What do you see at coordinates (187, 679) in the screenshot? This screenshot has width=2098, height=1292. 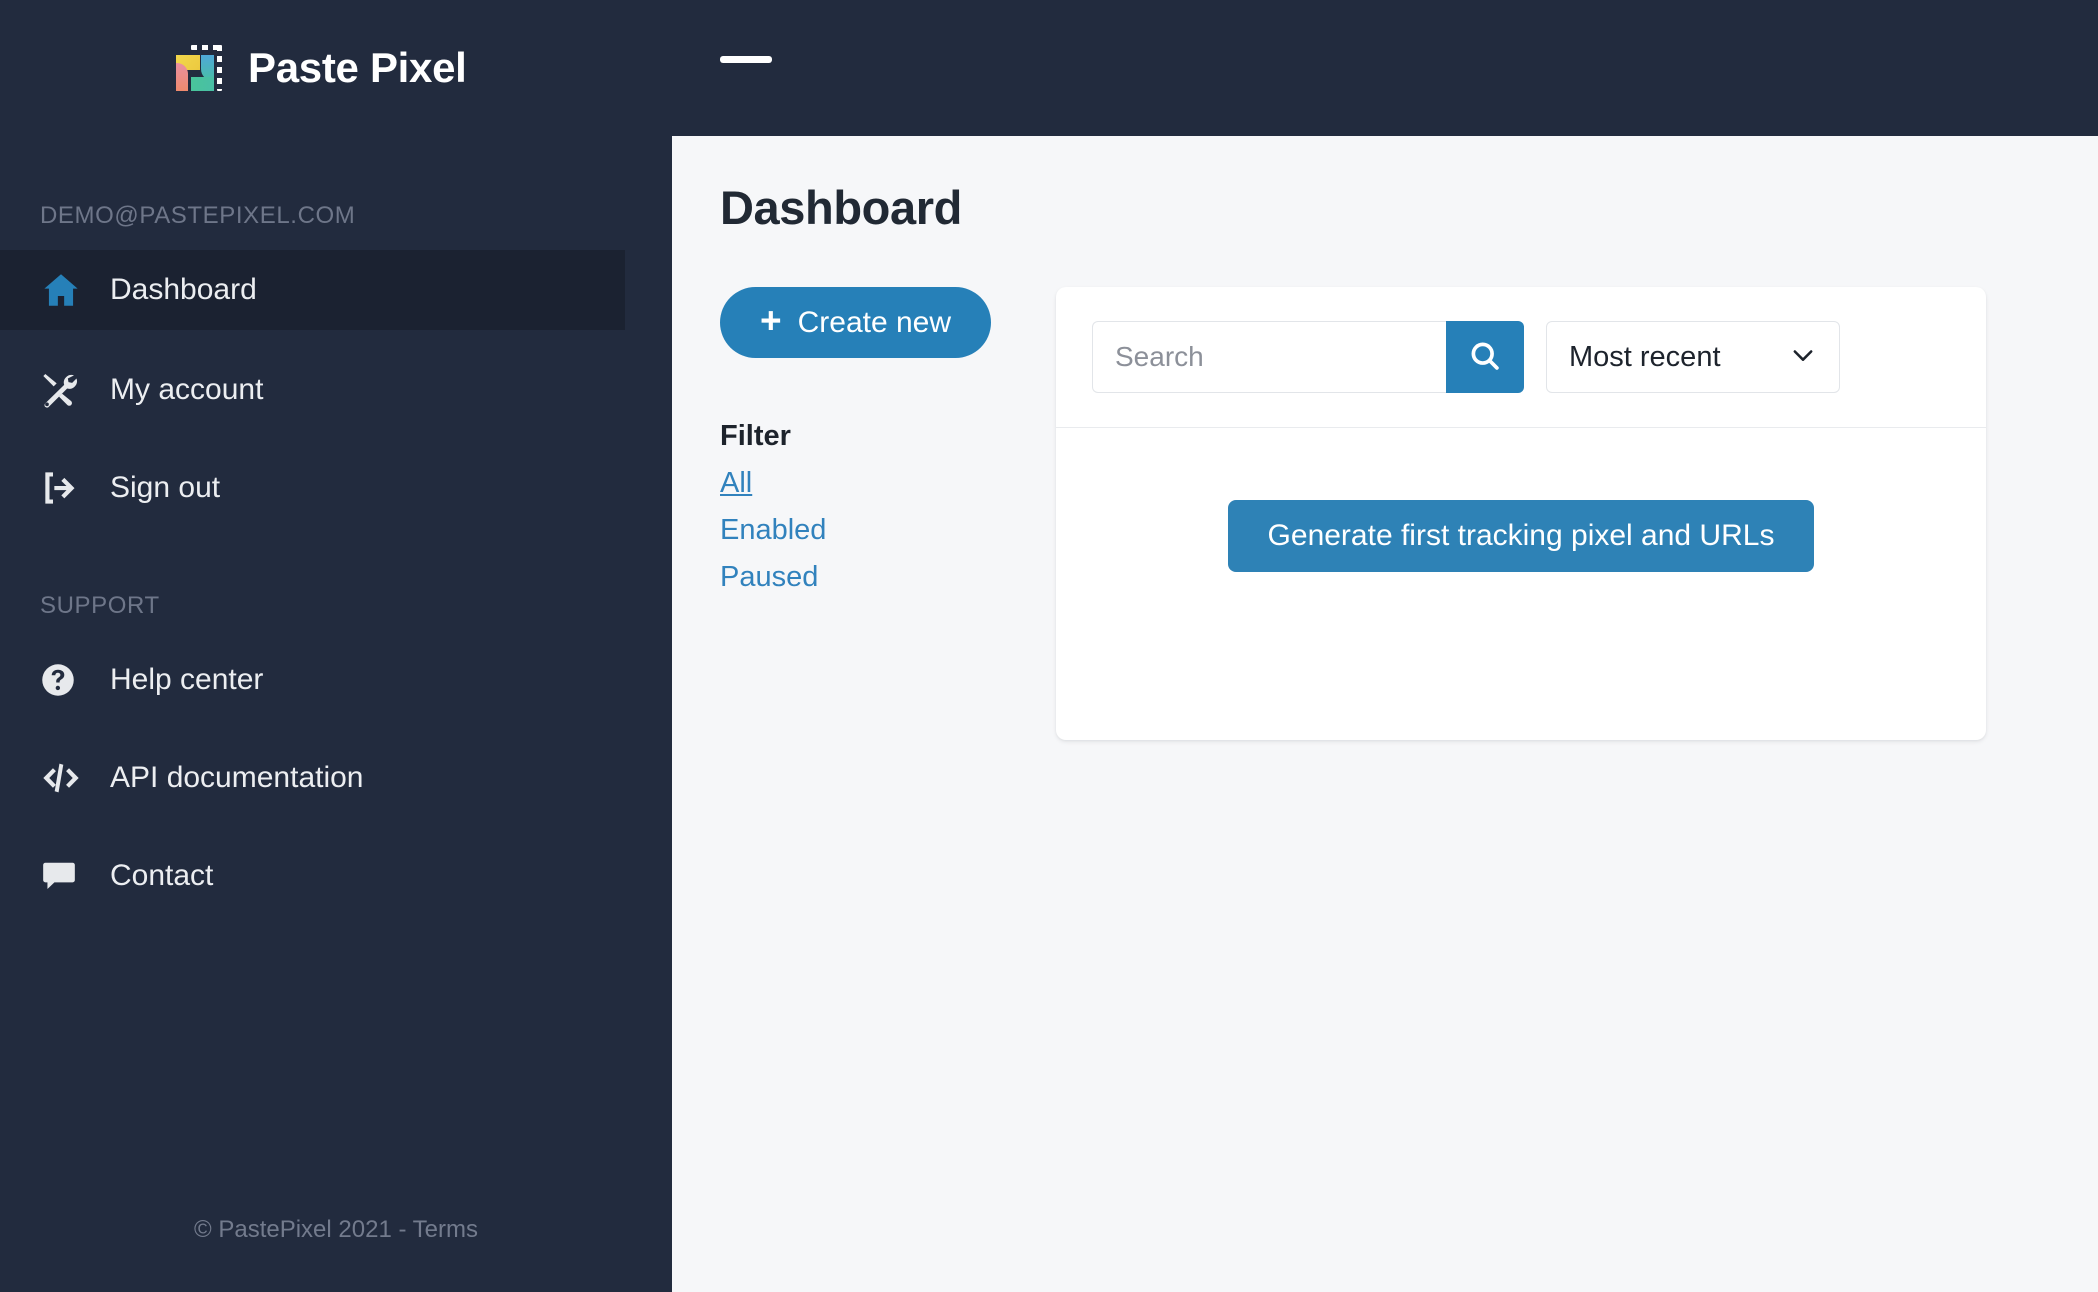 I see `sidebar-item-label: Help center` at bounding box center [187, 679].